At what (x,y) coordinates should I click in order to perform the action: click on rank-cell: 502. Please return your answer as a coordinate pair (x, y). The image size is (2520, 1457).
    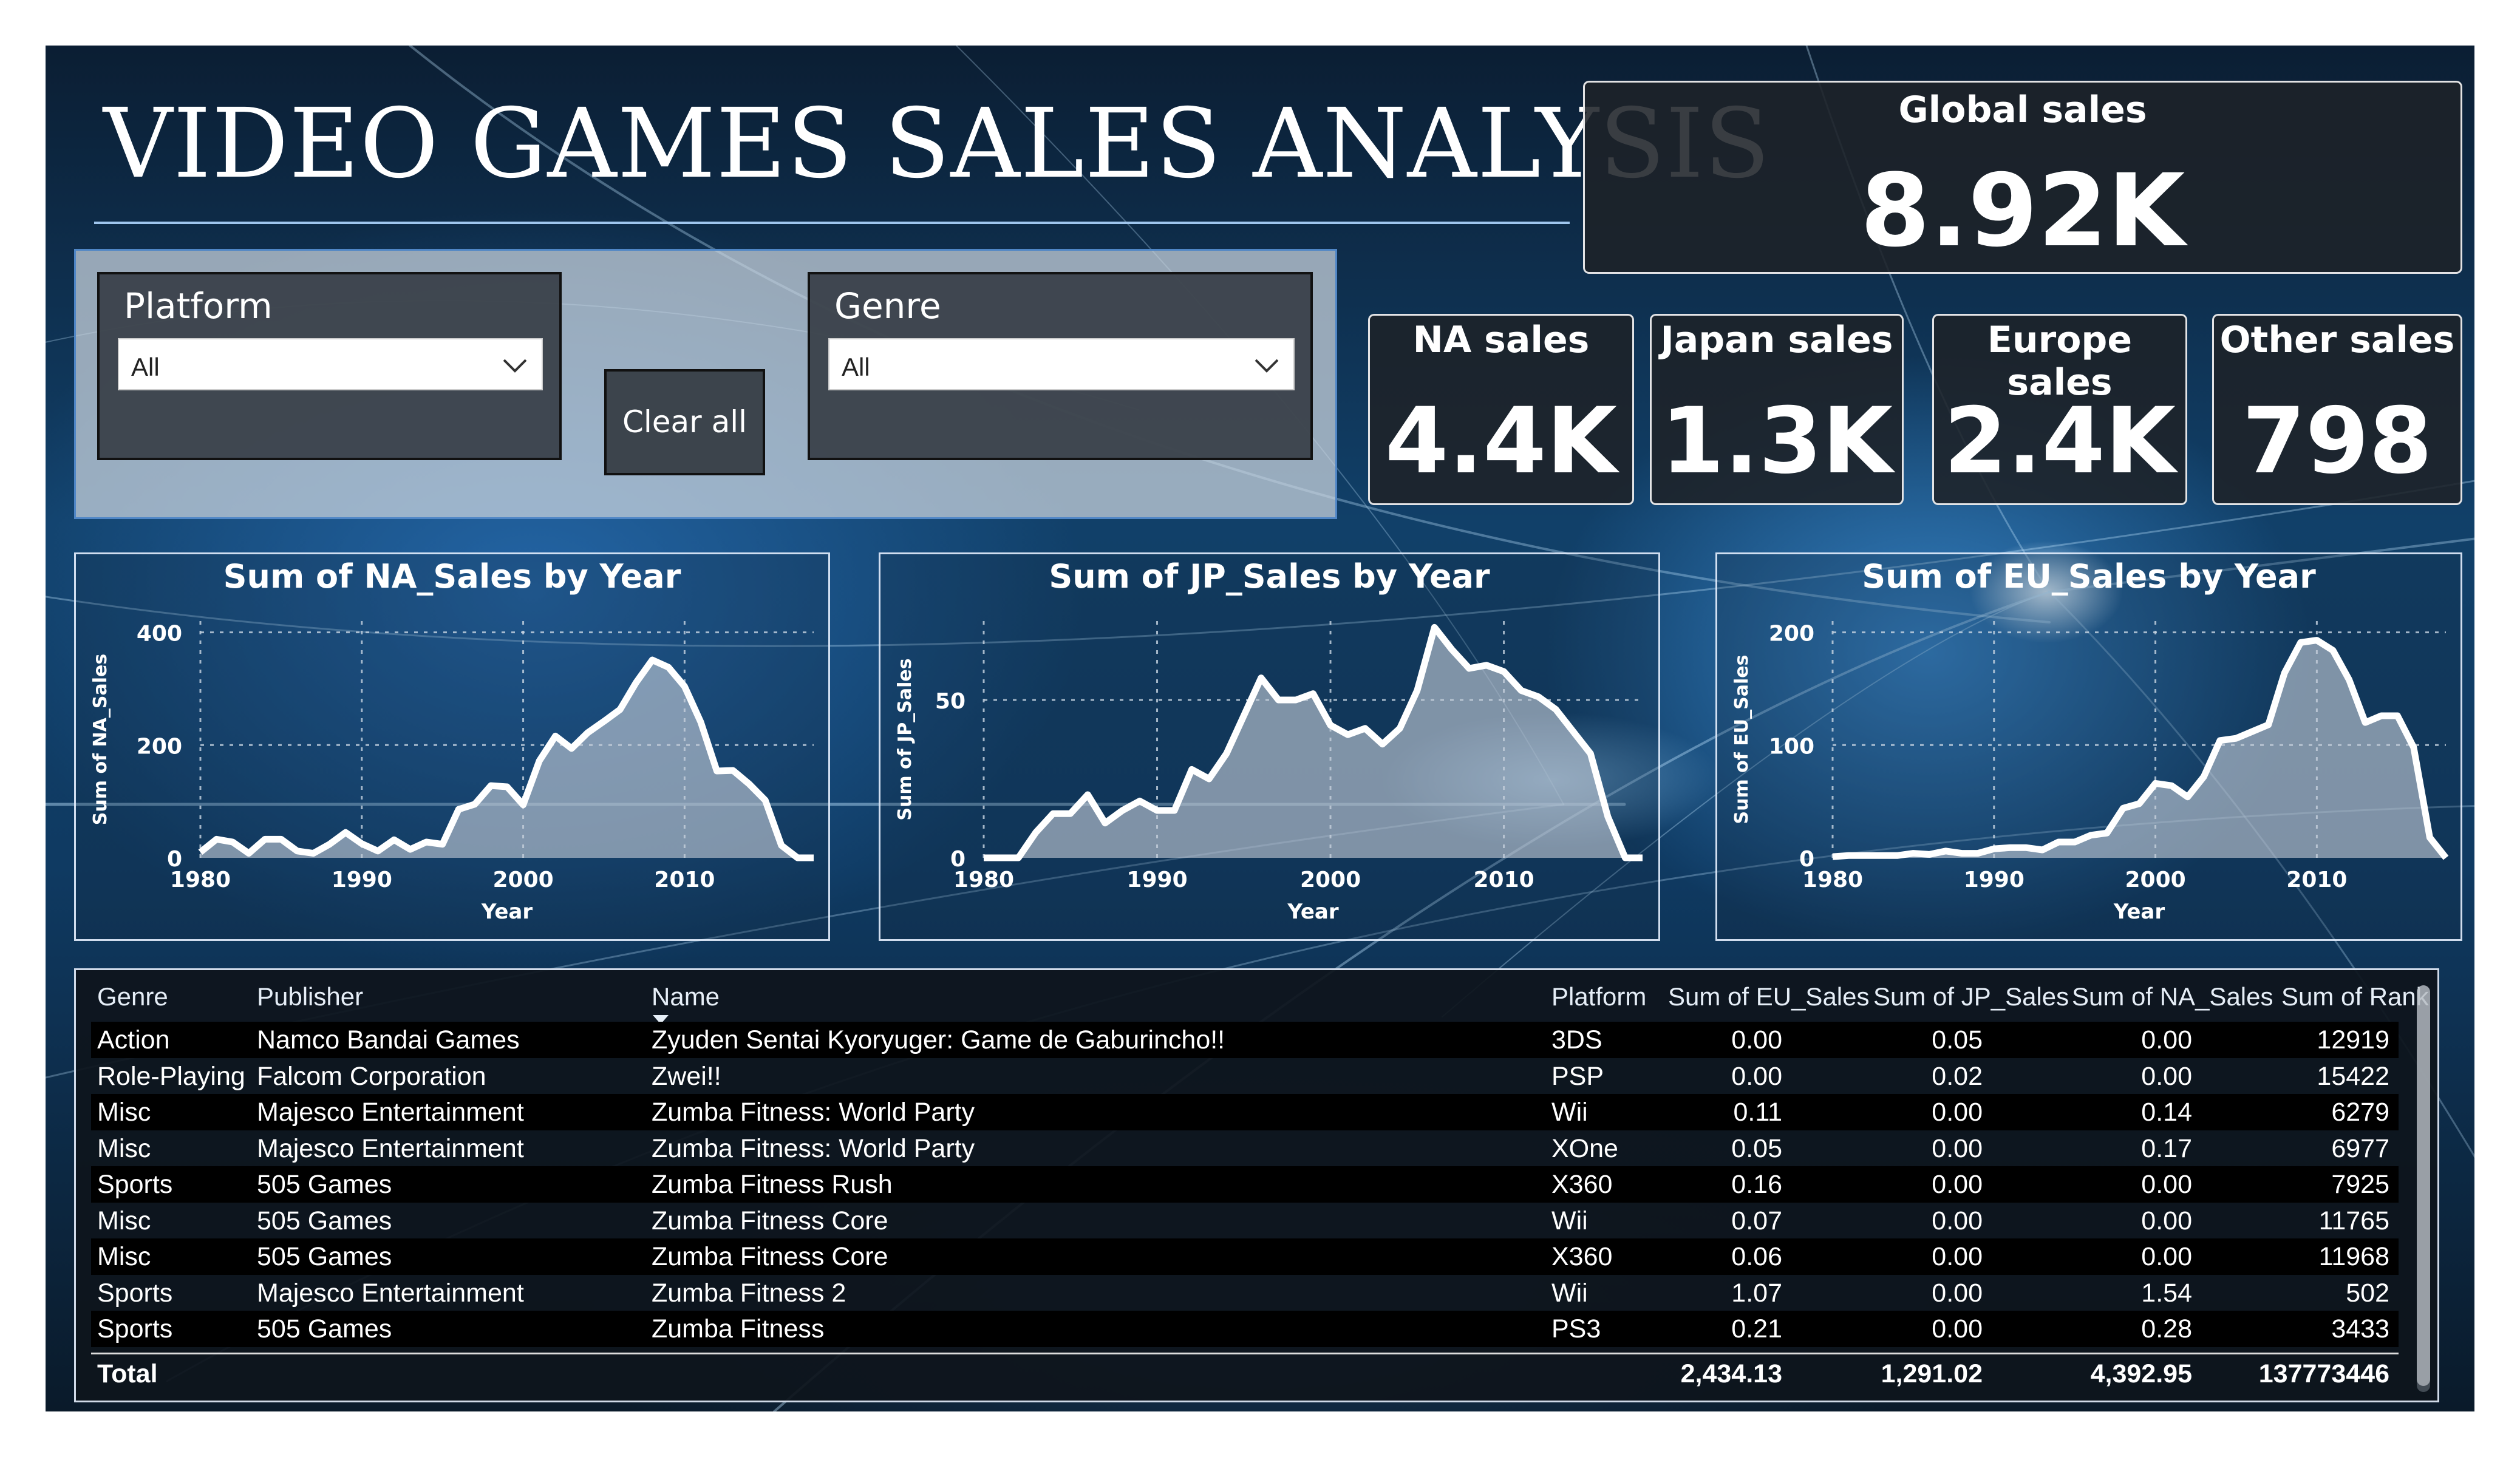
    Looking at the image, I should click on (2367, 1293).